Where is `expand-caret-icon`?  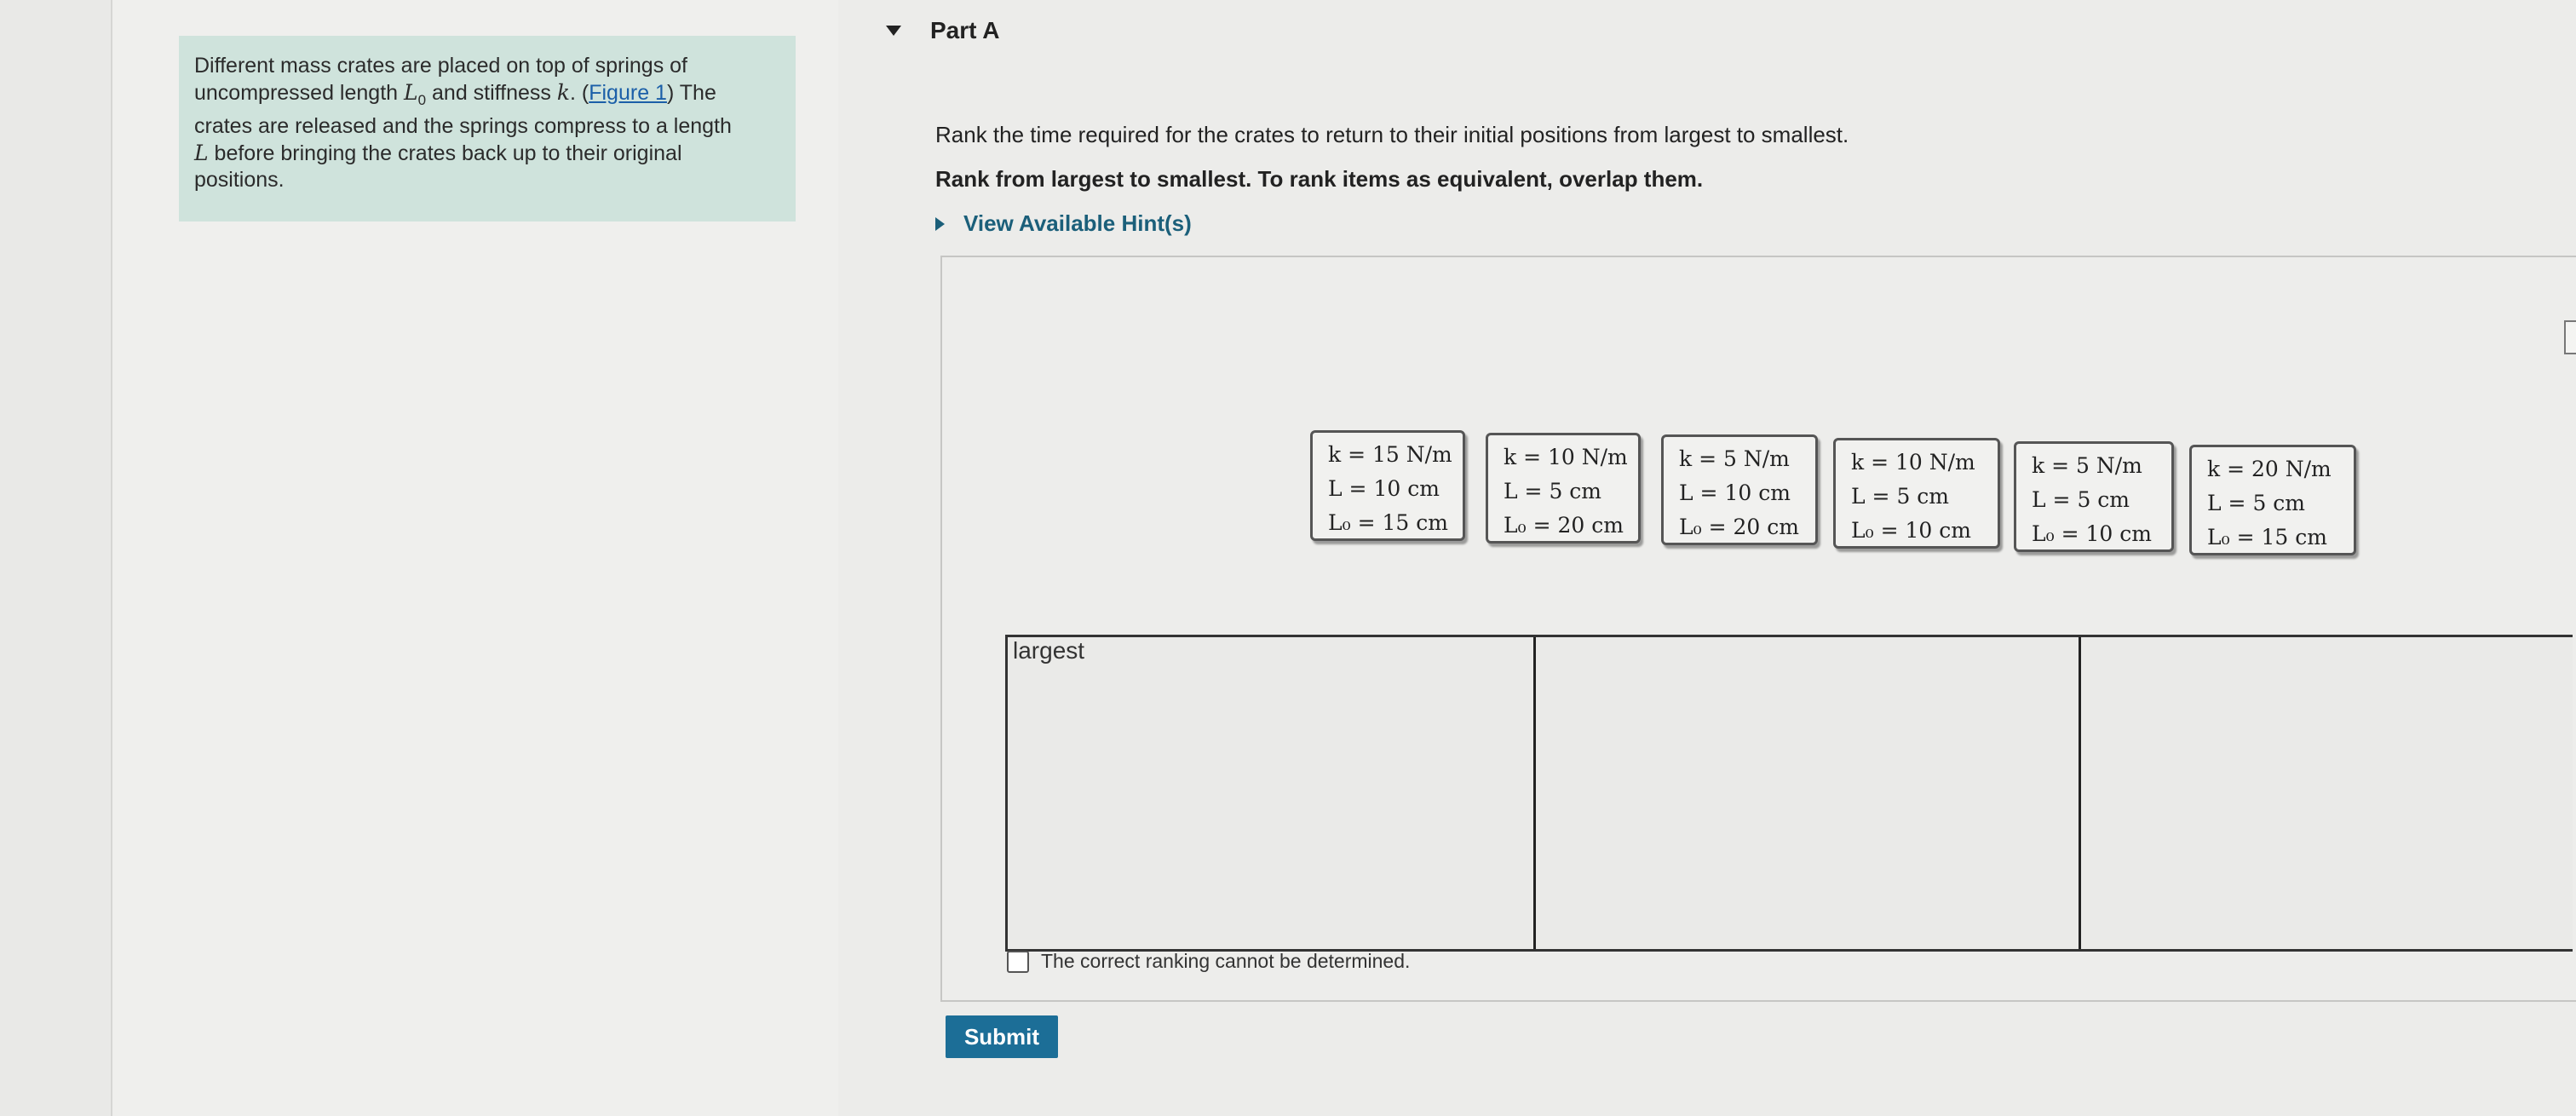
expand-caret-icon is located at coordinates (940, 223).